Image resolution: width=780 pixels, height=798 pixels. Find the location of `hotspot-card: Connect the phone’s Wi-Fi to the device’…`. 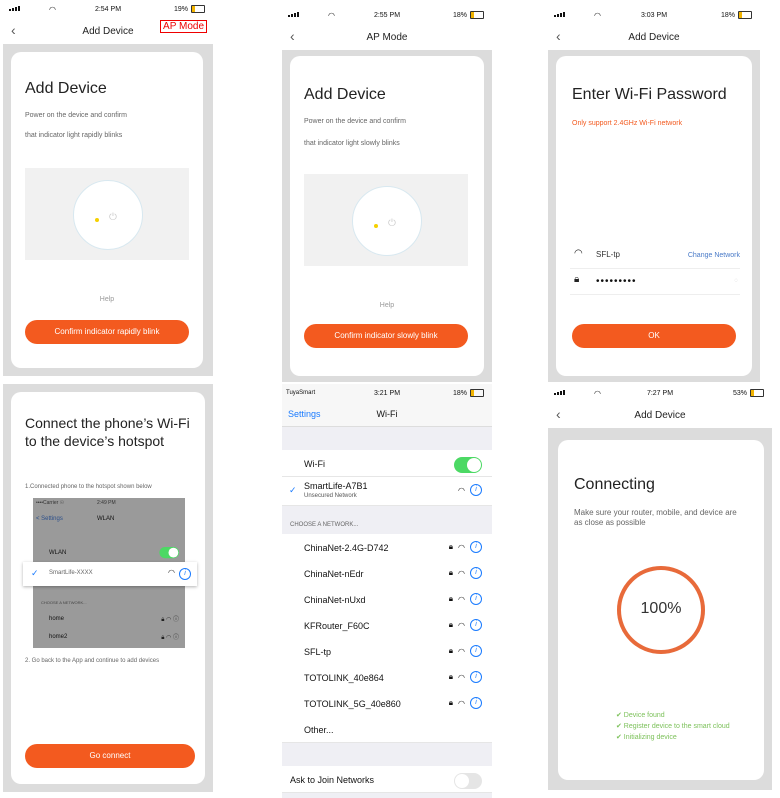

hotspot-card: Connect the phone’s Wi-Fi to the device’… is located at coordinates (108, 588).